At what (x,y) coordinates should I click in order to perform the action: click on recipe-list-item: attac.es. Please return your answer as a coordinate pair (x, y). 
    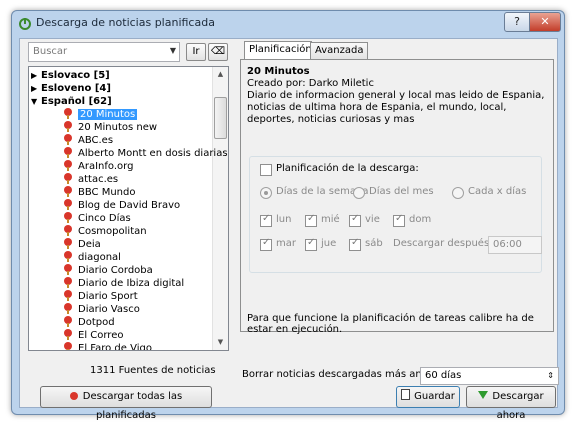
    Looking at the image, I should click on (90, 179).